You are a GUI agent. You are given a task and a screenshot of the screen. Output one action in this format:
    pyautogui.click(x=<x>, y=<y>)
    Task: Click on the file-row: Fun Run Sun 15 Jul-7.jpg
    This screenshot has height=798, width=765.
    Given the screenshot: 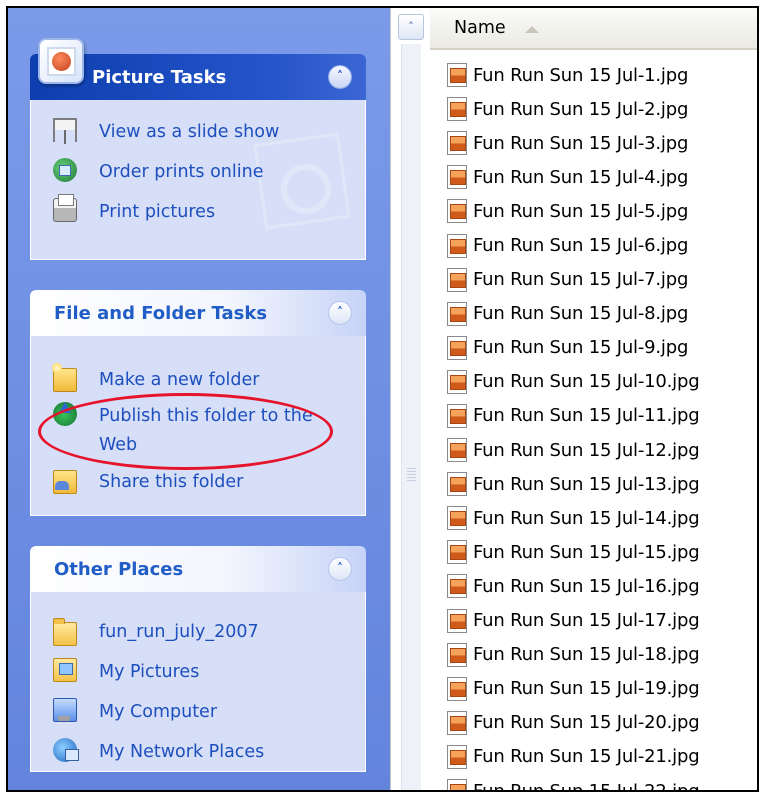 What is the action you would take?
    pyautogui.click(x=593, y=280)
    